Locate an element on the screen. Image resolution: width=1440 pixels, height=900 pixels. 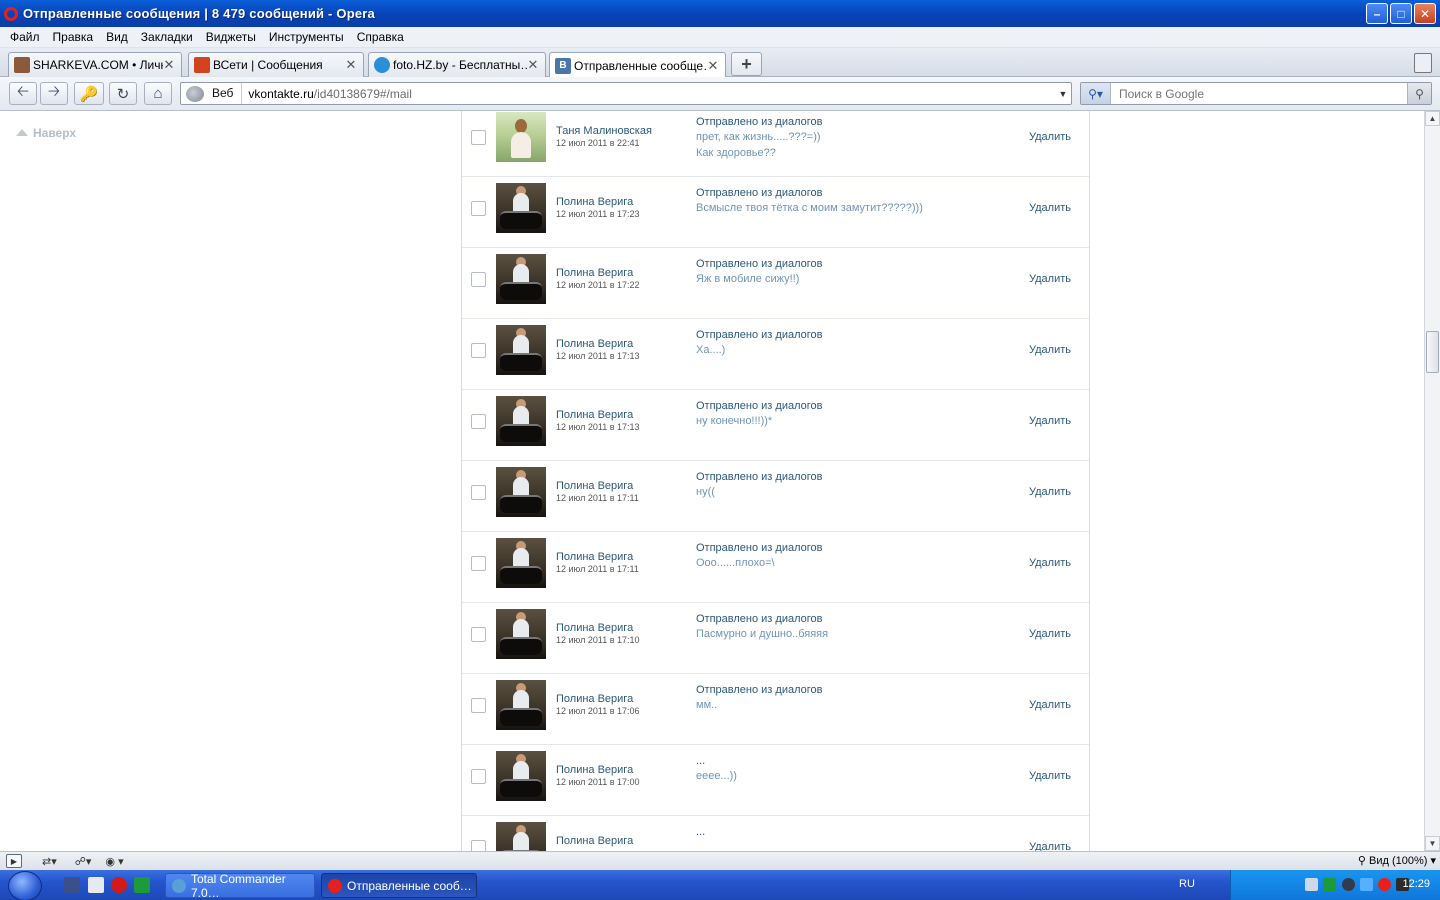
address-mode-label: Веб is located at coordinates (223, 93).